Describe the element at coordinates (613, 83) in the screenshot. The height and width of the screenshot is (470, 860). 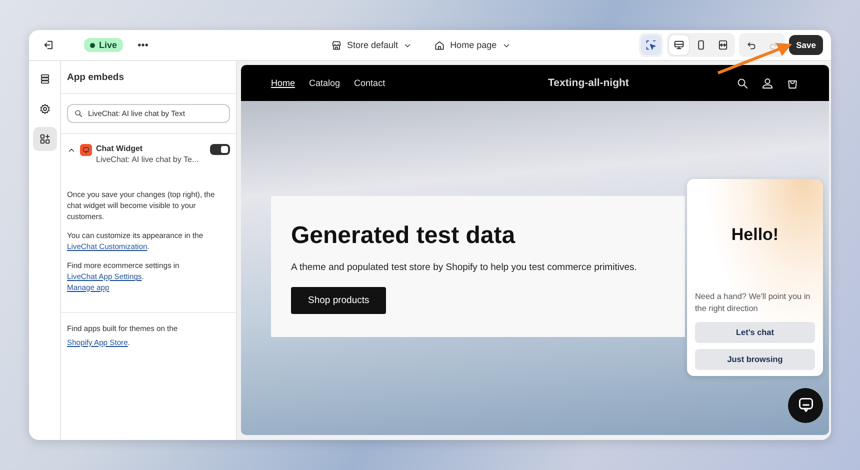
I see `store-name: Texting-all-night` at that location.